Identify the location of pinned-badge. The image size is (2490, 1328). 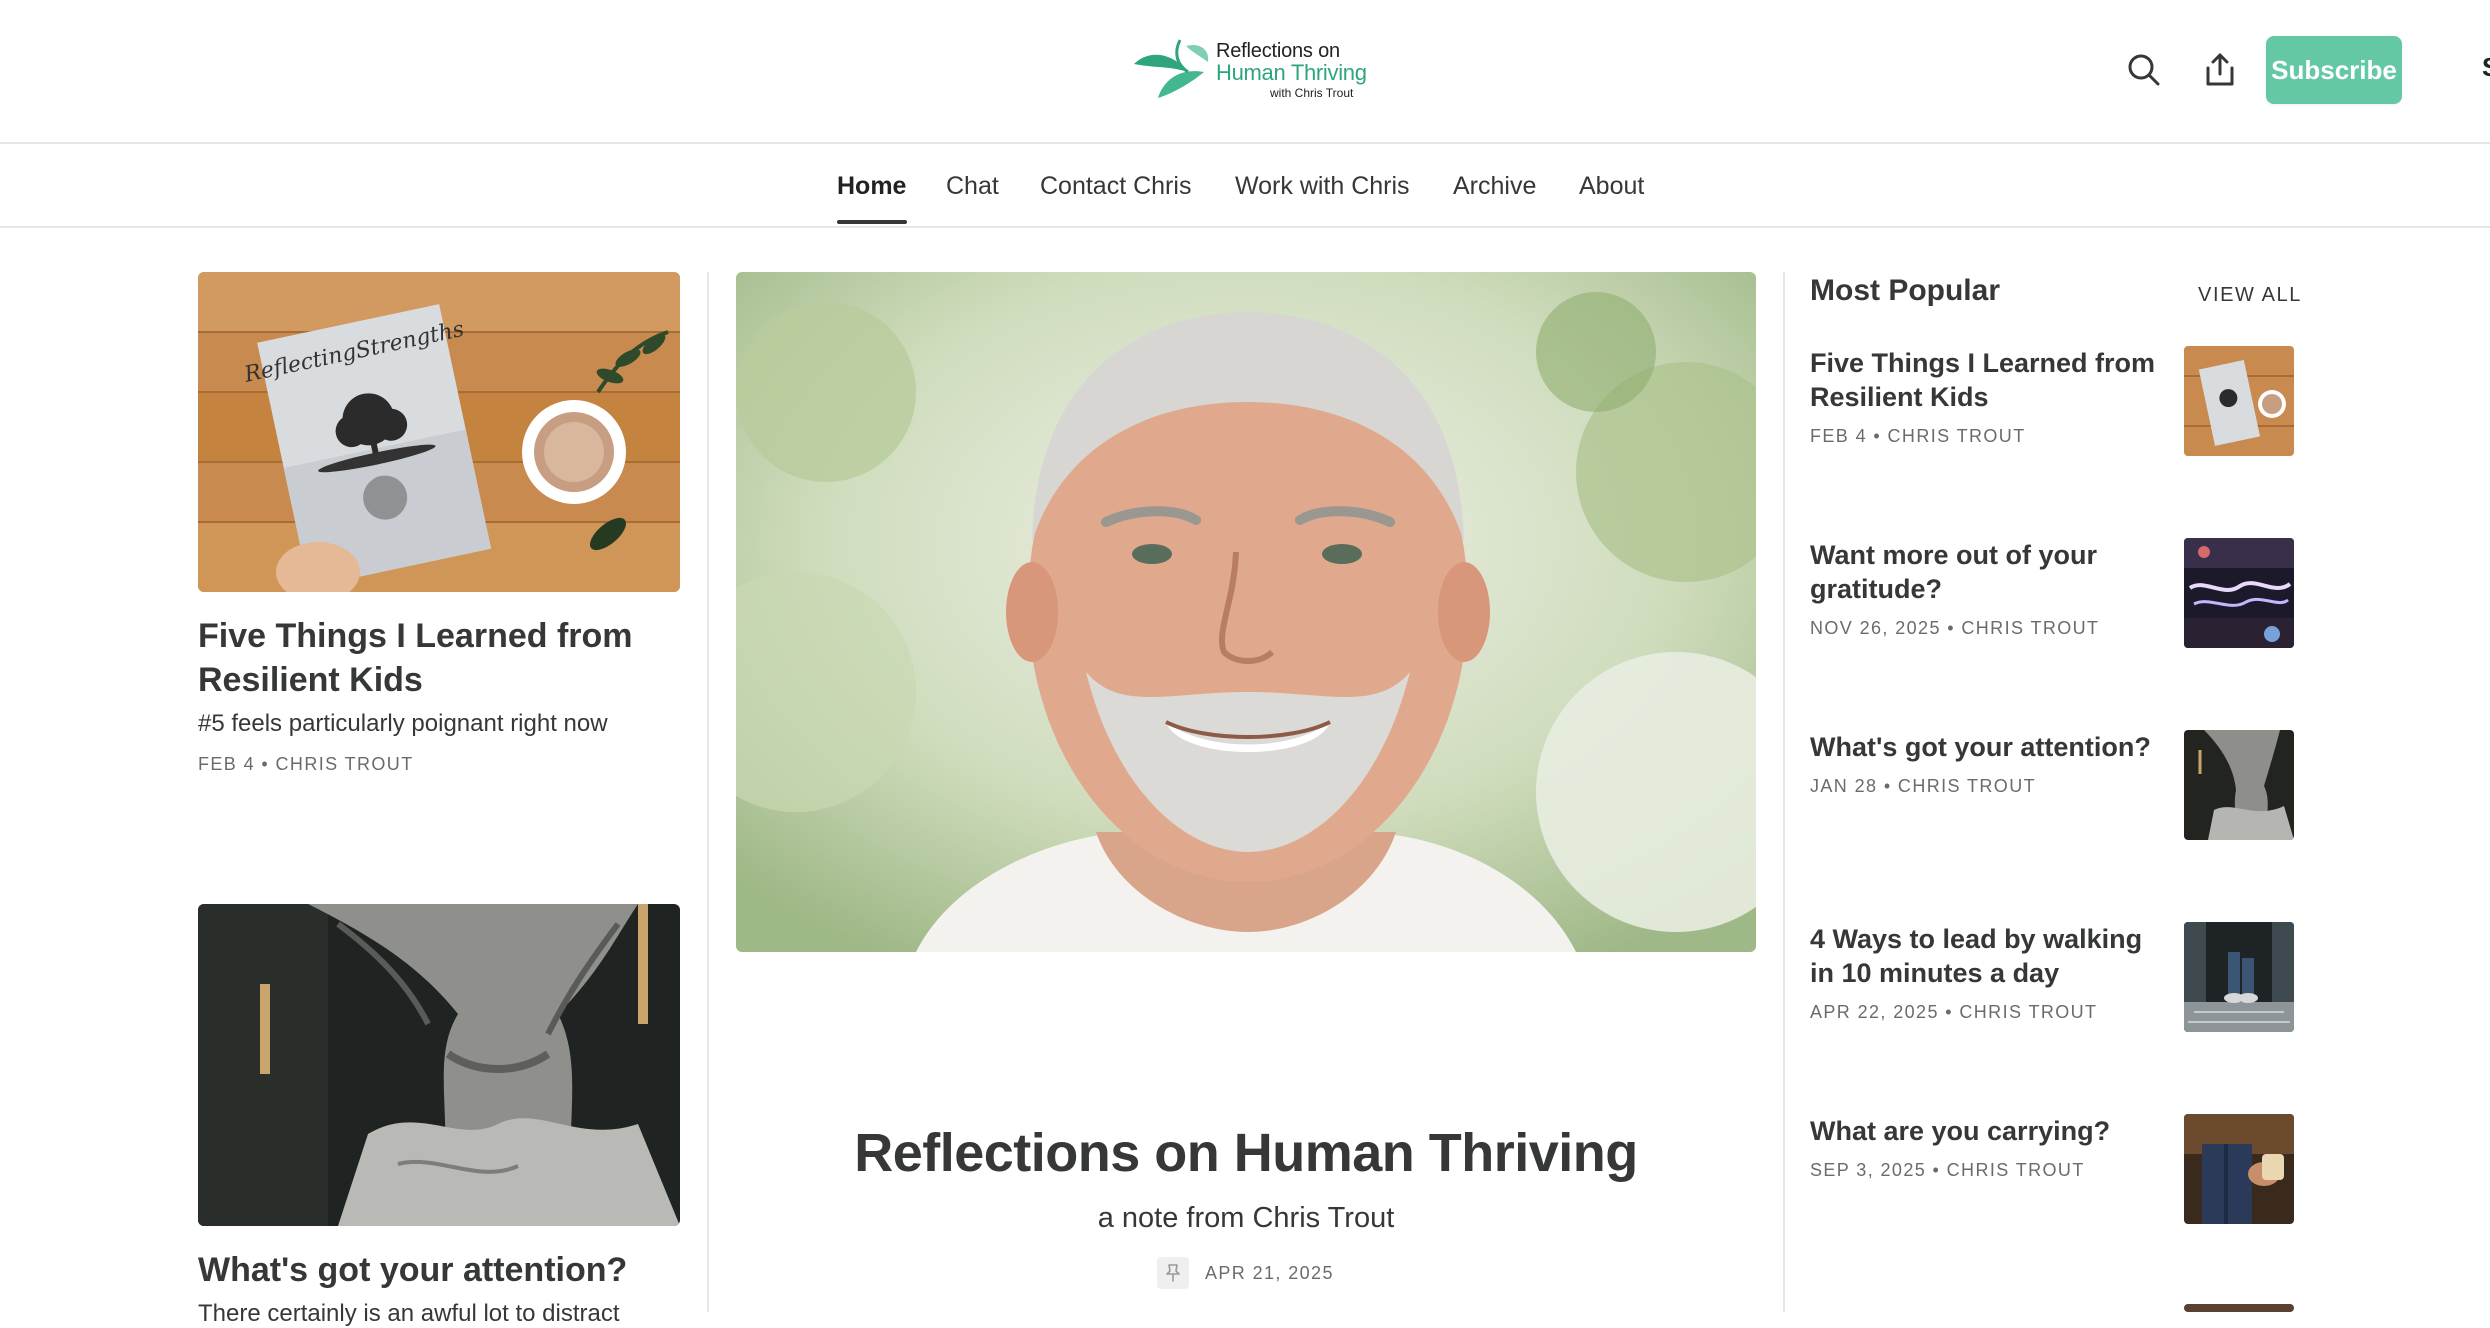
(1173, 1273).